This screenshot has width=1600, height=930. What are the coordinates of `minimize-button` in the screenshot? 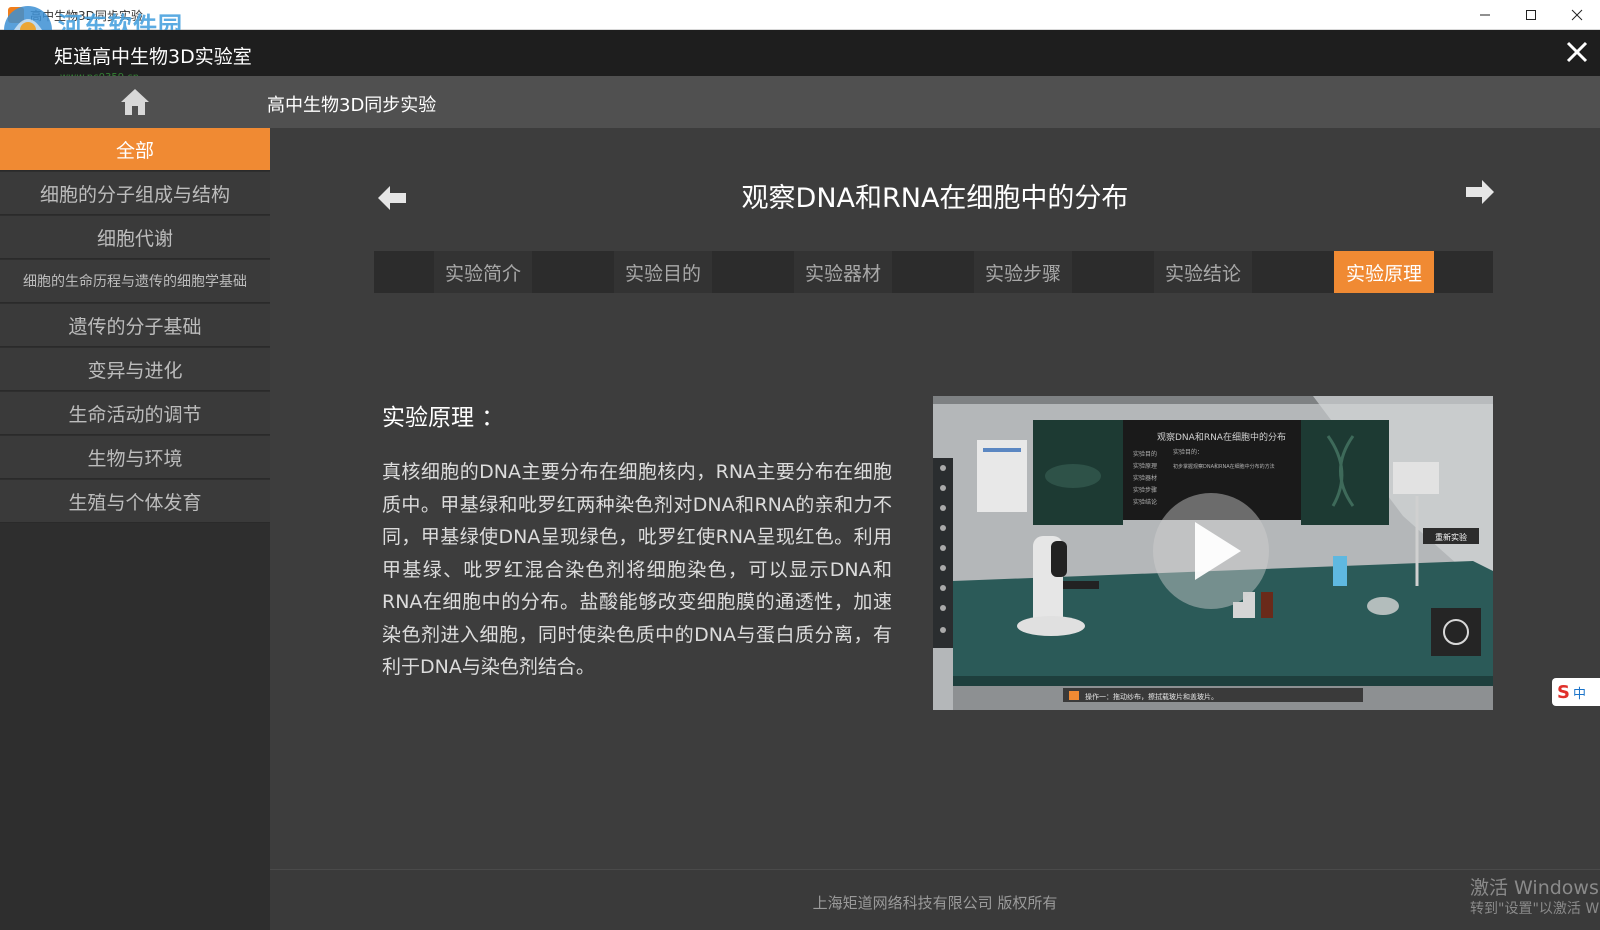 It's located at (1485, 15).